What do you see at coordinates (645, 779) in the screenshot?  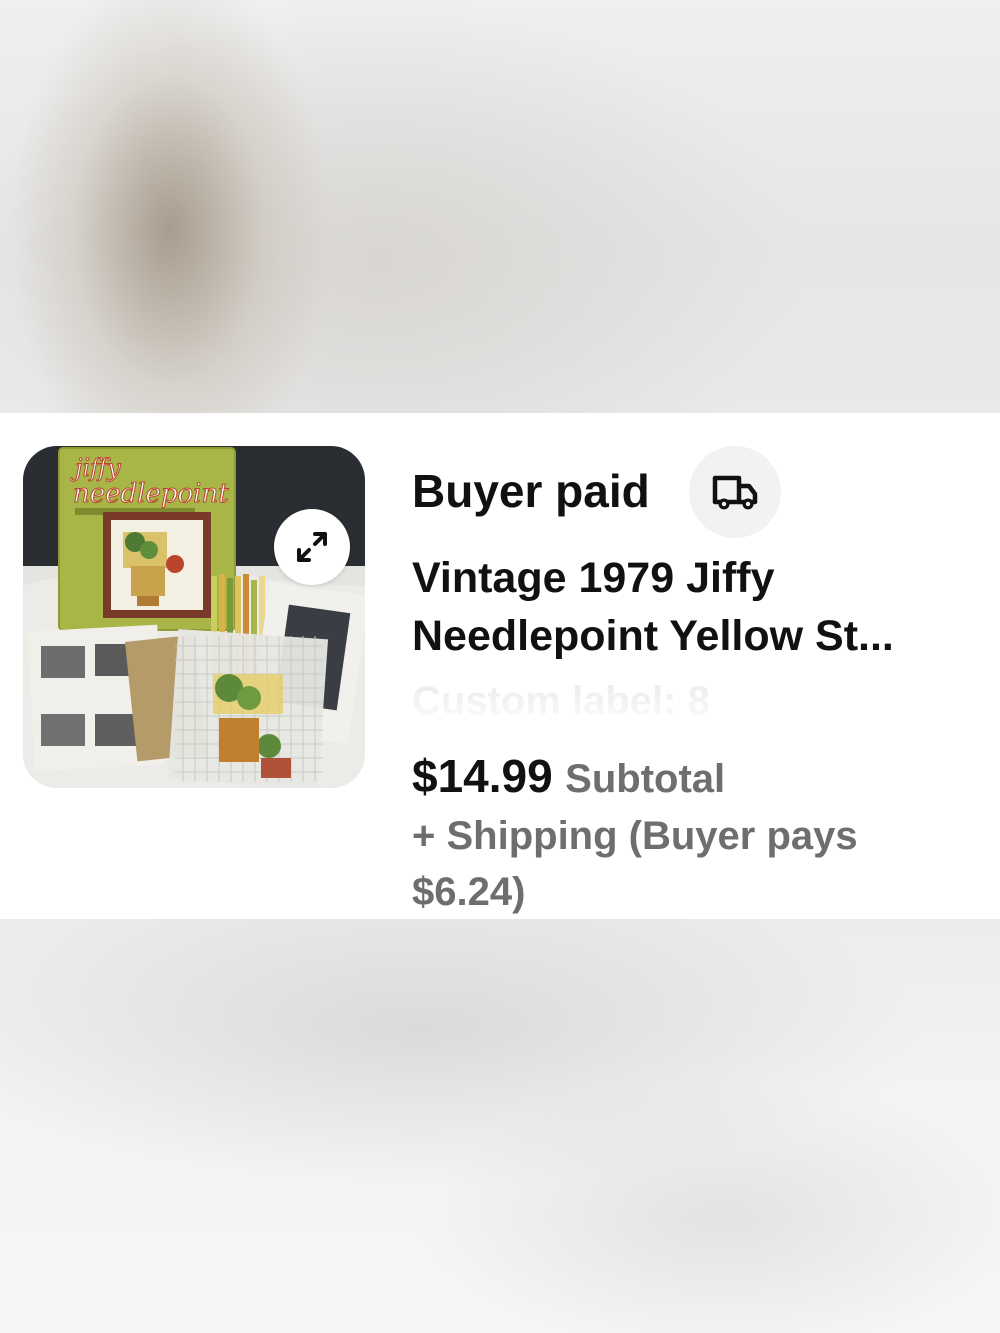 I see `price-caption: Subtotal` at bounding box center [645, 779].